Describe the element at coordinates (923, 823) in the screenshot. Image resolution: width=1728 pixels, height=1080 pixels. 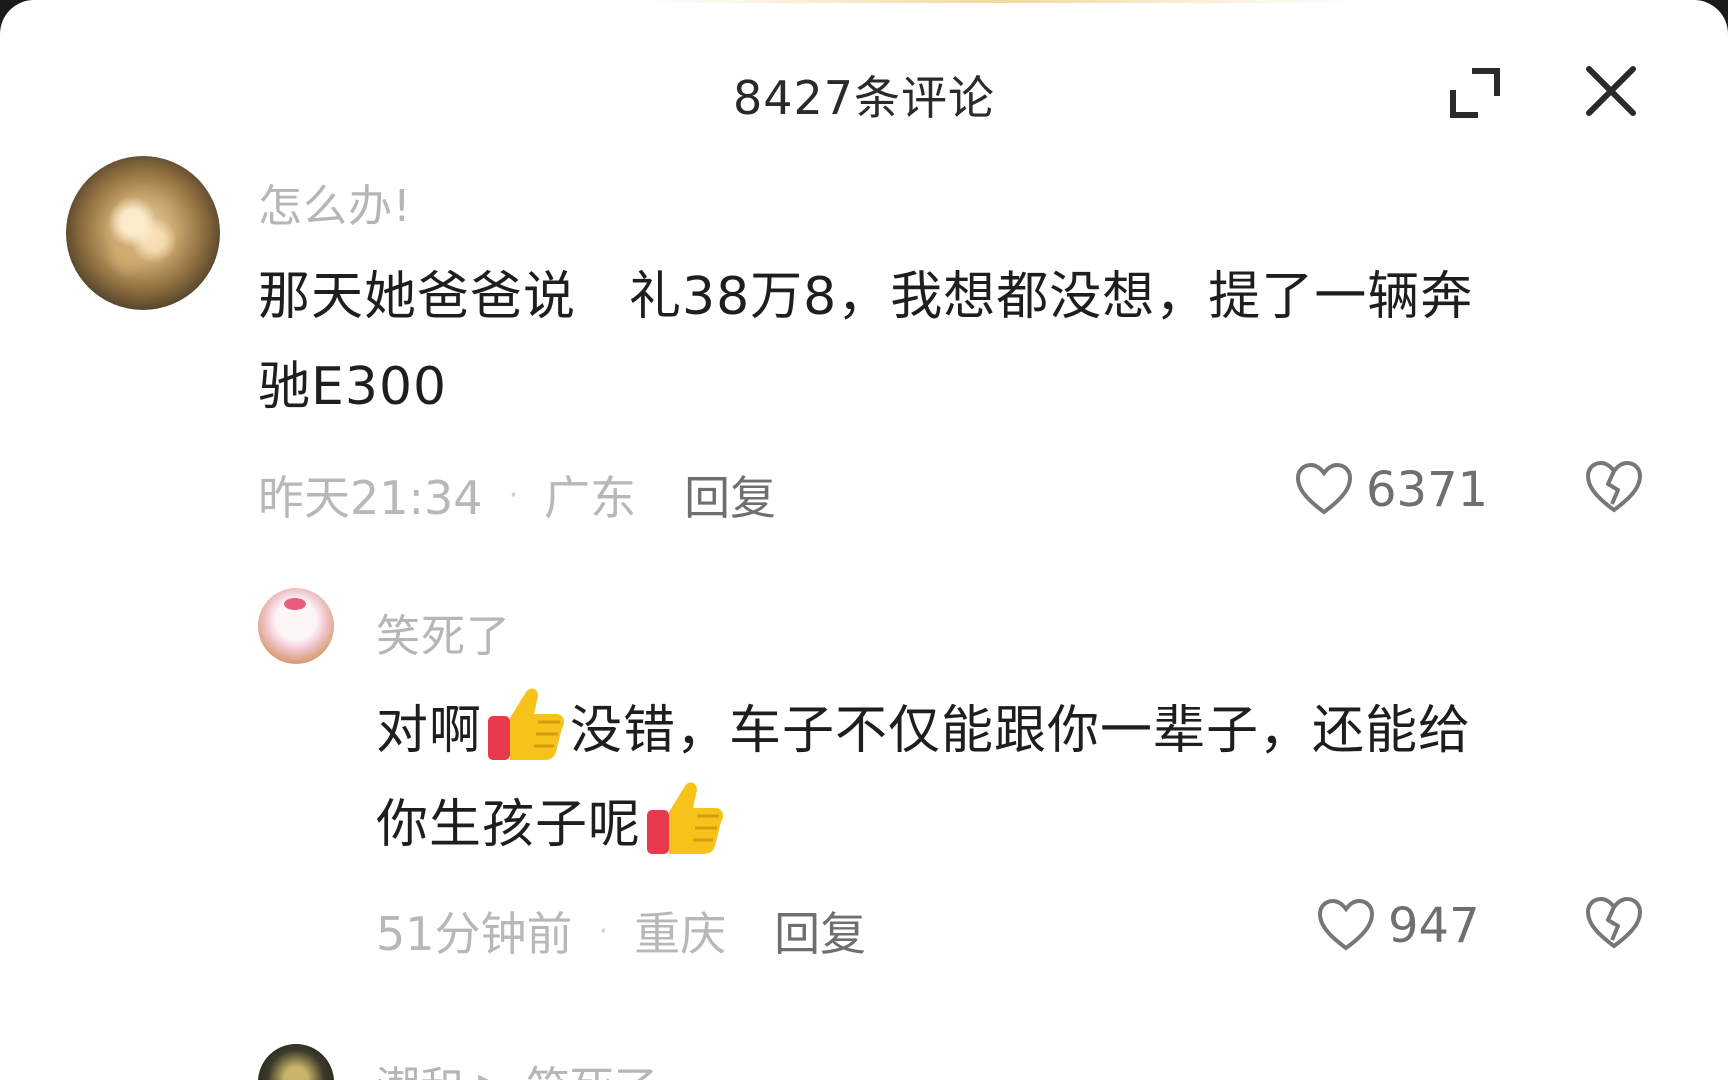
I see `reply-text-line: 你生孩子呢` at that location.